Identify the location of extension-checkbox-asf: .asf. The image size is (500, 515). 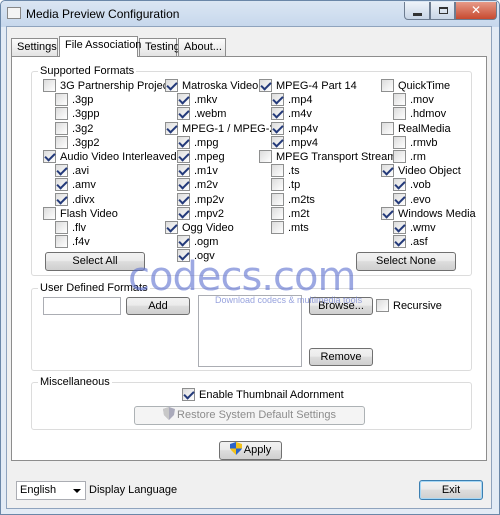
(410, 241).